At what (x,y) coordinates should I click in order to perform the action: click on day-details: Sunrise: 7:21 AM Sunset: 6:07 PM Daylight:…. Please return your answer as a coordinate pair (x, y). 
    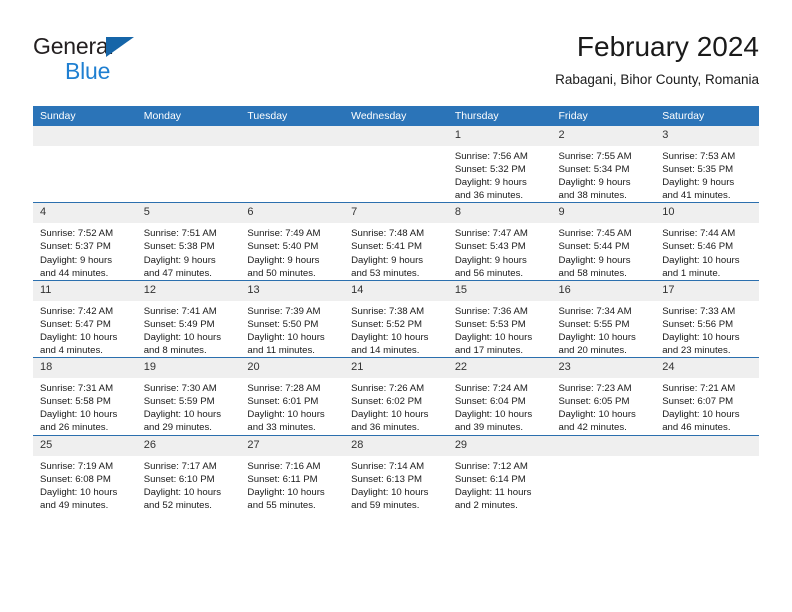
    Looking at the image, I should click on (707, 406).